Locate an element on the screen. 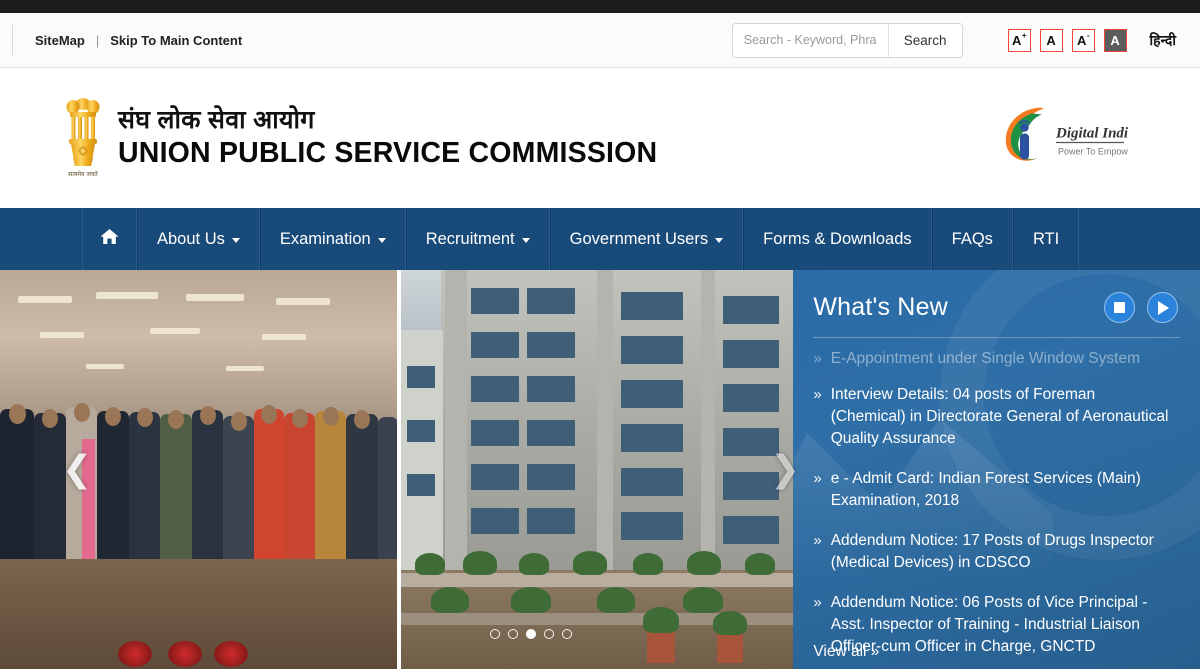  font-decrease-button: A- is located at coordinates (1083, 40).